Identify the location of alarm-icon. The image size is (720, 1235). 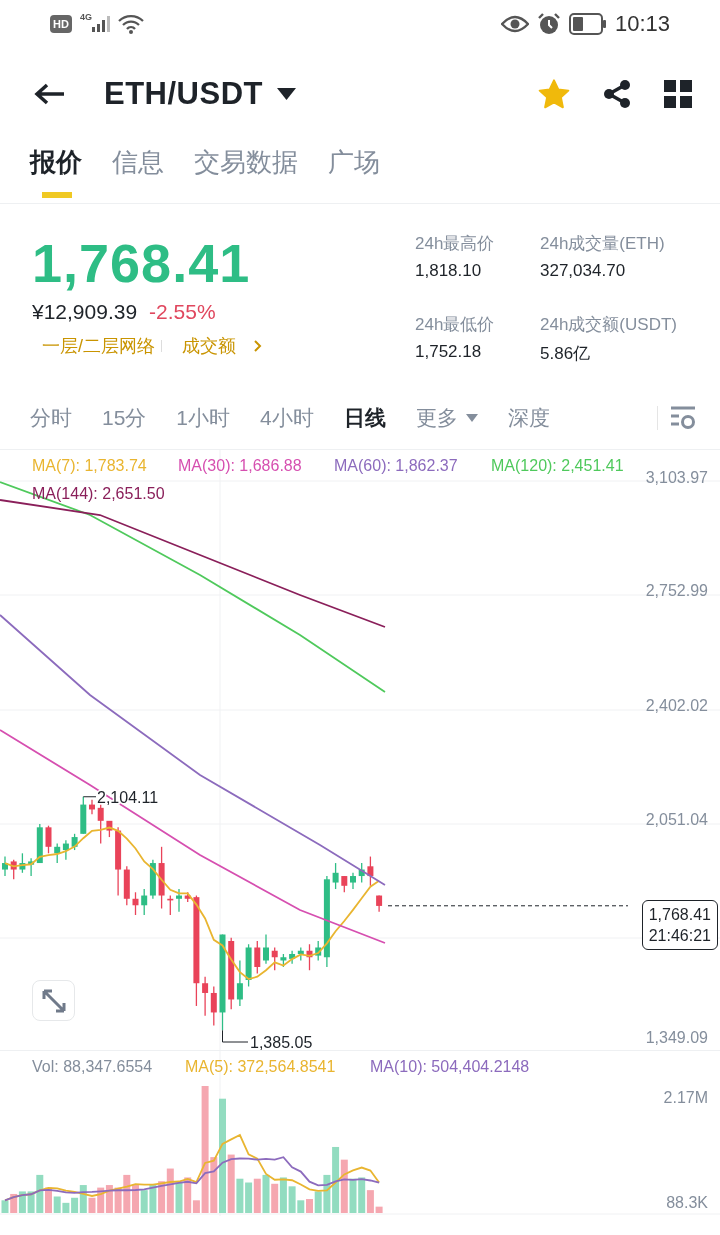
(548, 24).